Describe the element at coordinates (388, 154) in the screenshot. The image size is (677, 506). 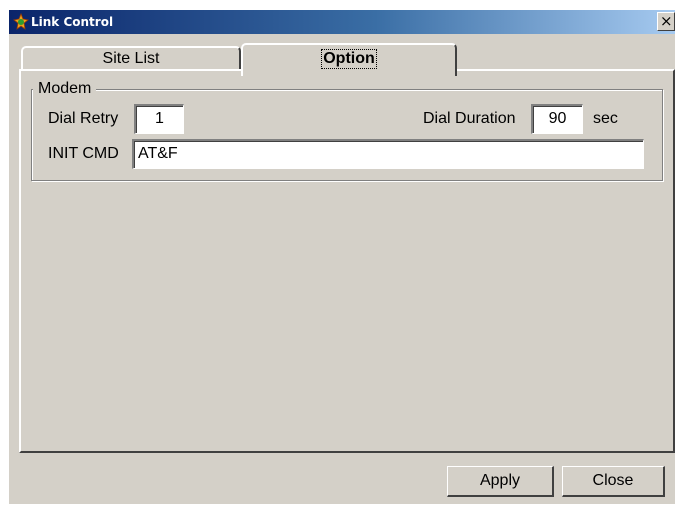
I see `init-cmd-input: AT&F` at that location.